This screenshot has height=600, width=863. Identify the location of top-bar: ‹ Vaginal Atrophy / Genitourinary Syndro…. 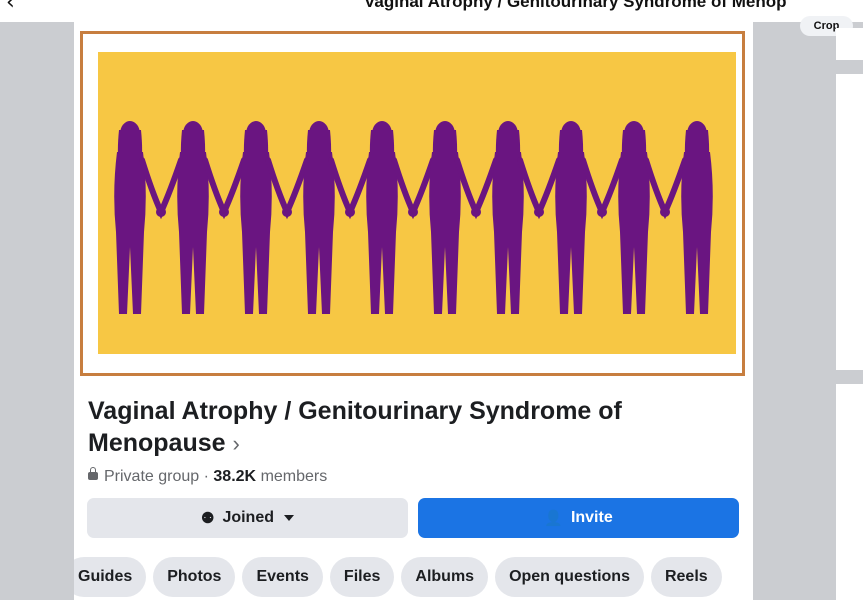
(431, 11).